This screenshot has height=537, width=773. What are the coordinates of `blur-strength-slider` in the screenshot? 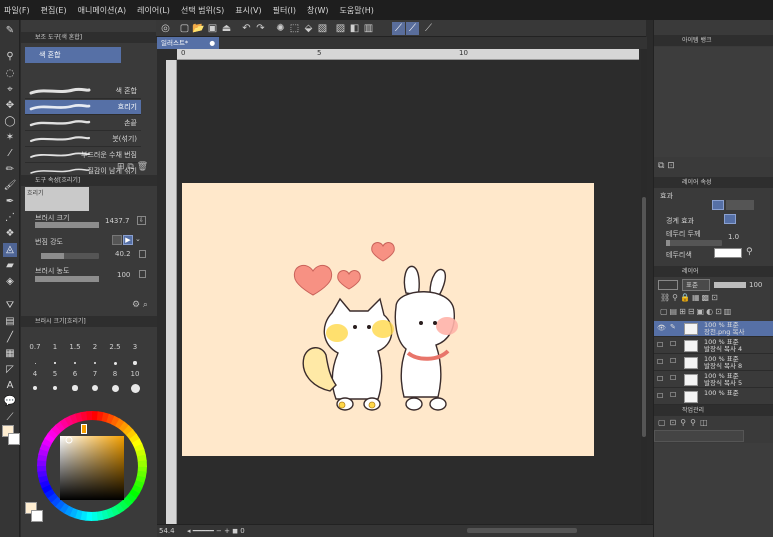 It's located at (70, 256).